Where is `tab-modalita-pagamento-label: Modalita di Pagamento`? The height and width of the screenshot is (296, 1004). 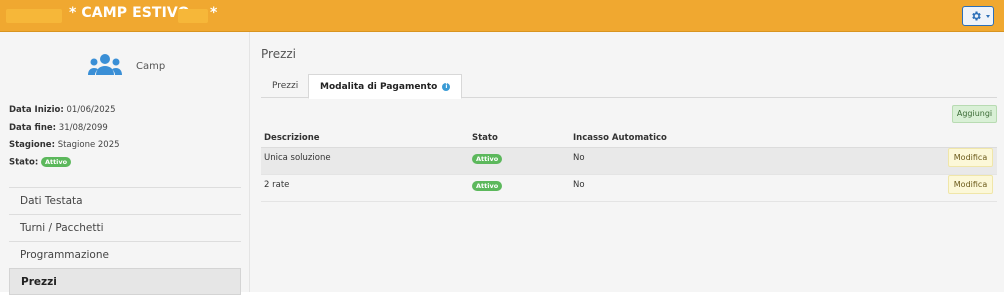
tab-modalita-pagamento-label: Modalita di Pagamento is located at coordinates (379, 87).